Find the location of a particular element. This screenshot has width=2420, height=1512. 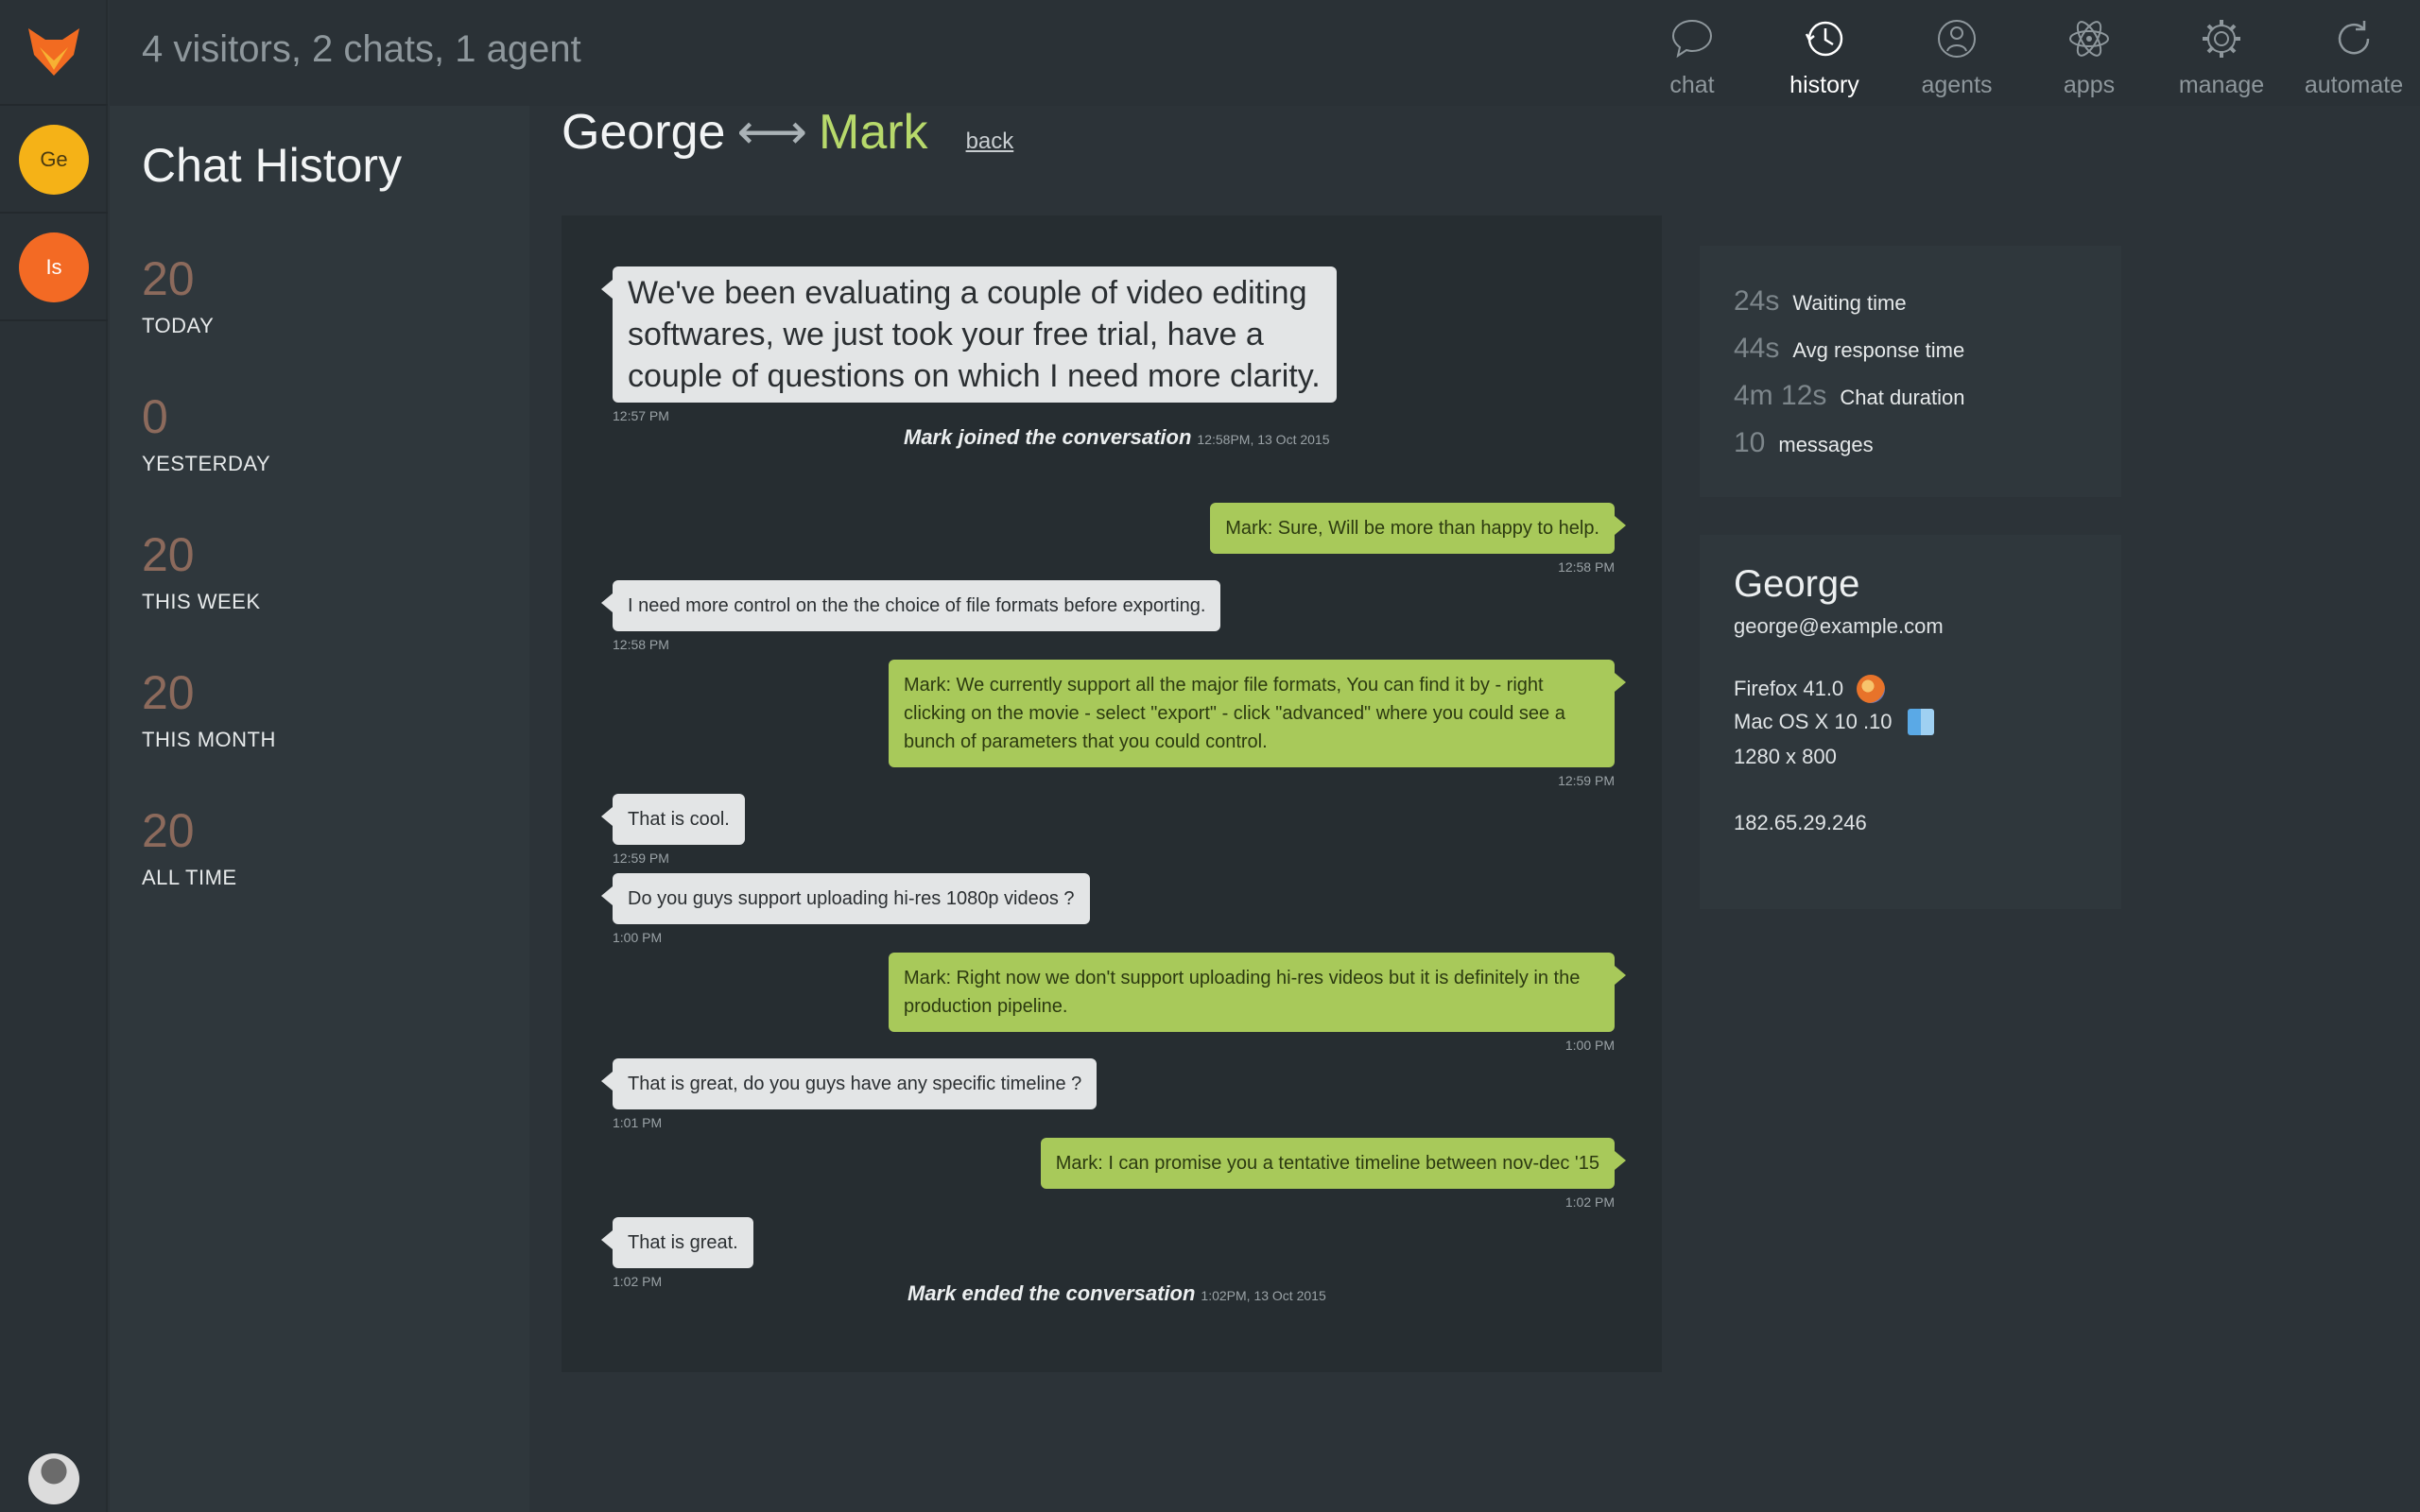

metric-value: 44s is located at coordinates (1757, 348).